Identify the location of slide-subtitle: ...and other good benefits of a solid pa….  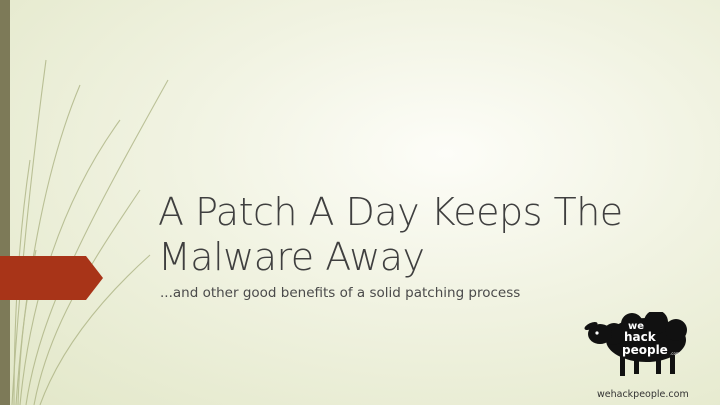
(340, 293).